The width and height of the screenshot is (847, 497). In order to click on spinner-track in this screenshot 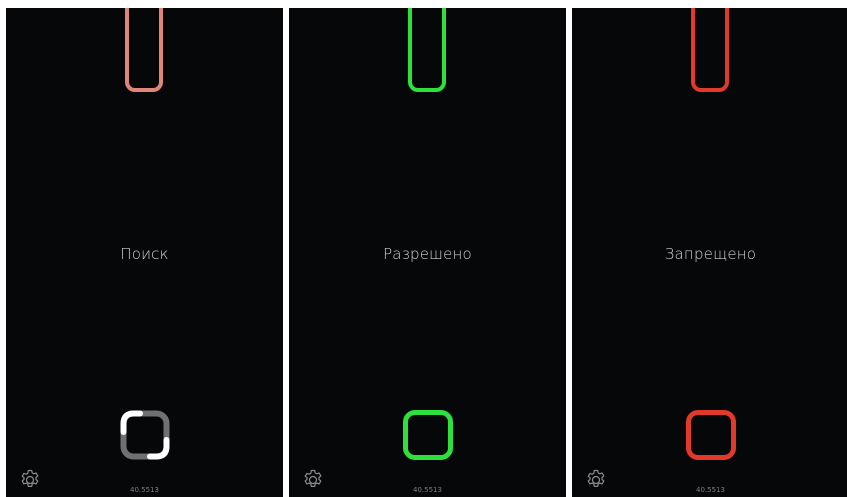, I will do `click(145, 435)`.